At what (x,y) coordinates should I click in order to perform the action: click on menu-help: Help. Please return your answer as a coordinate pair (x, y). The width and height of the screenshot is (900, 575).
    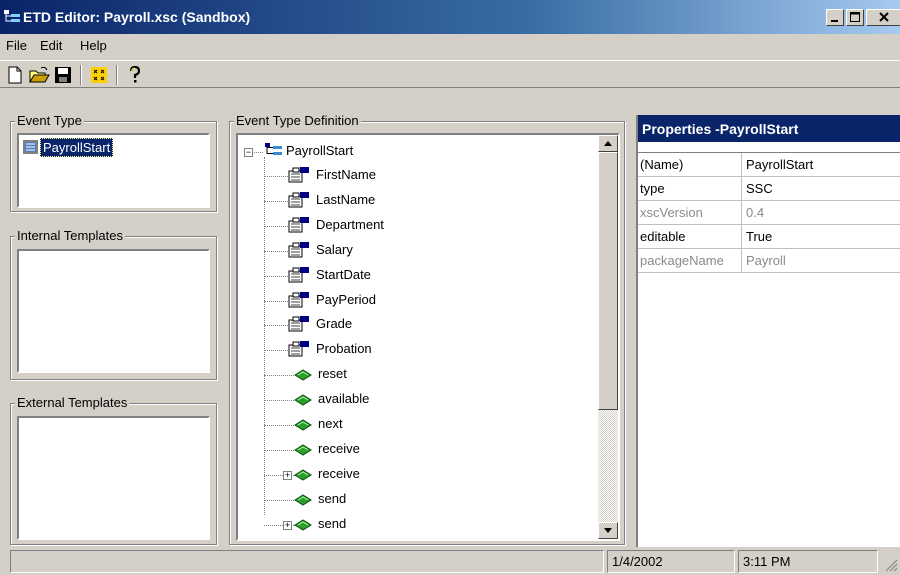
    Looking at the image, I should click on (93, 45).